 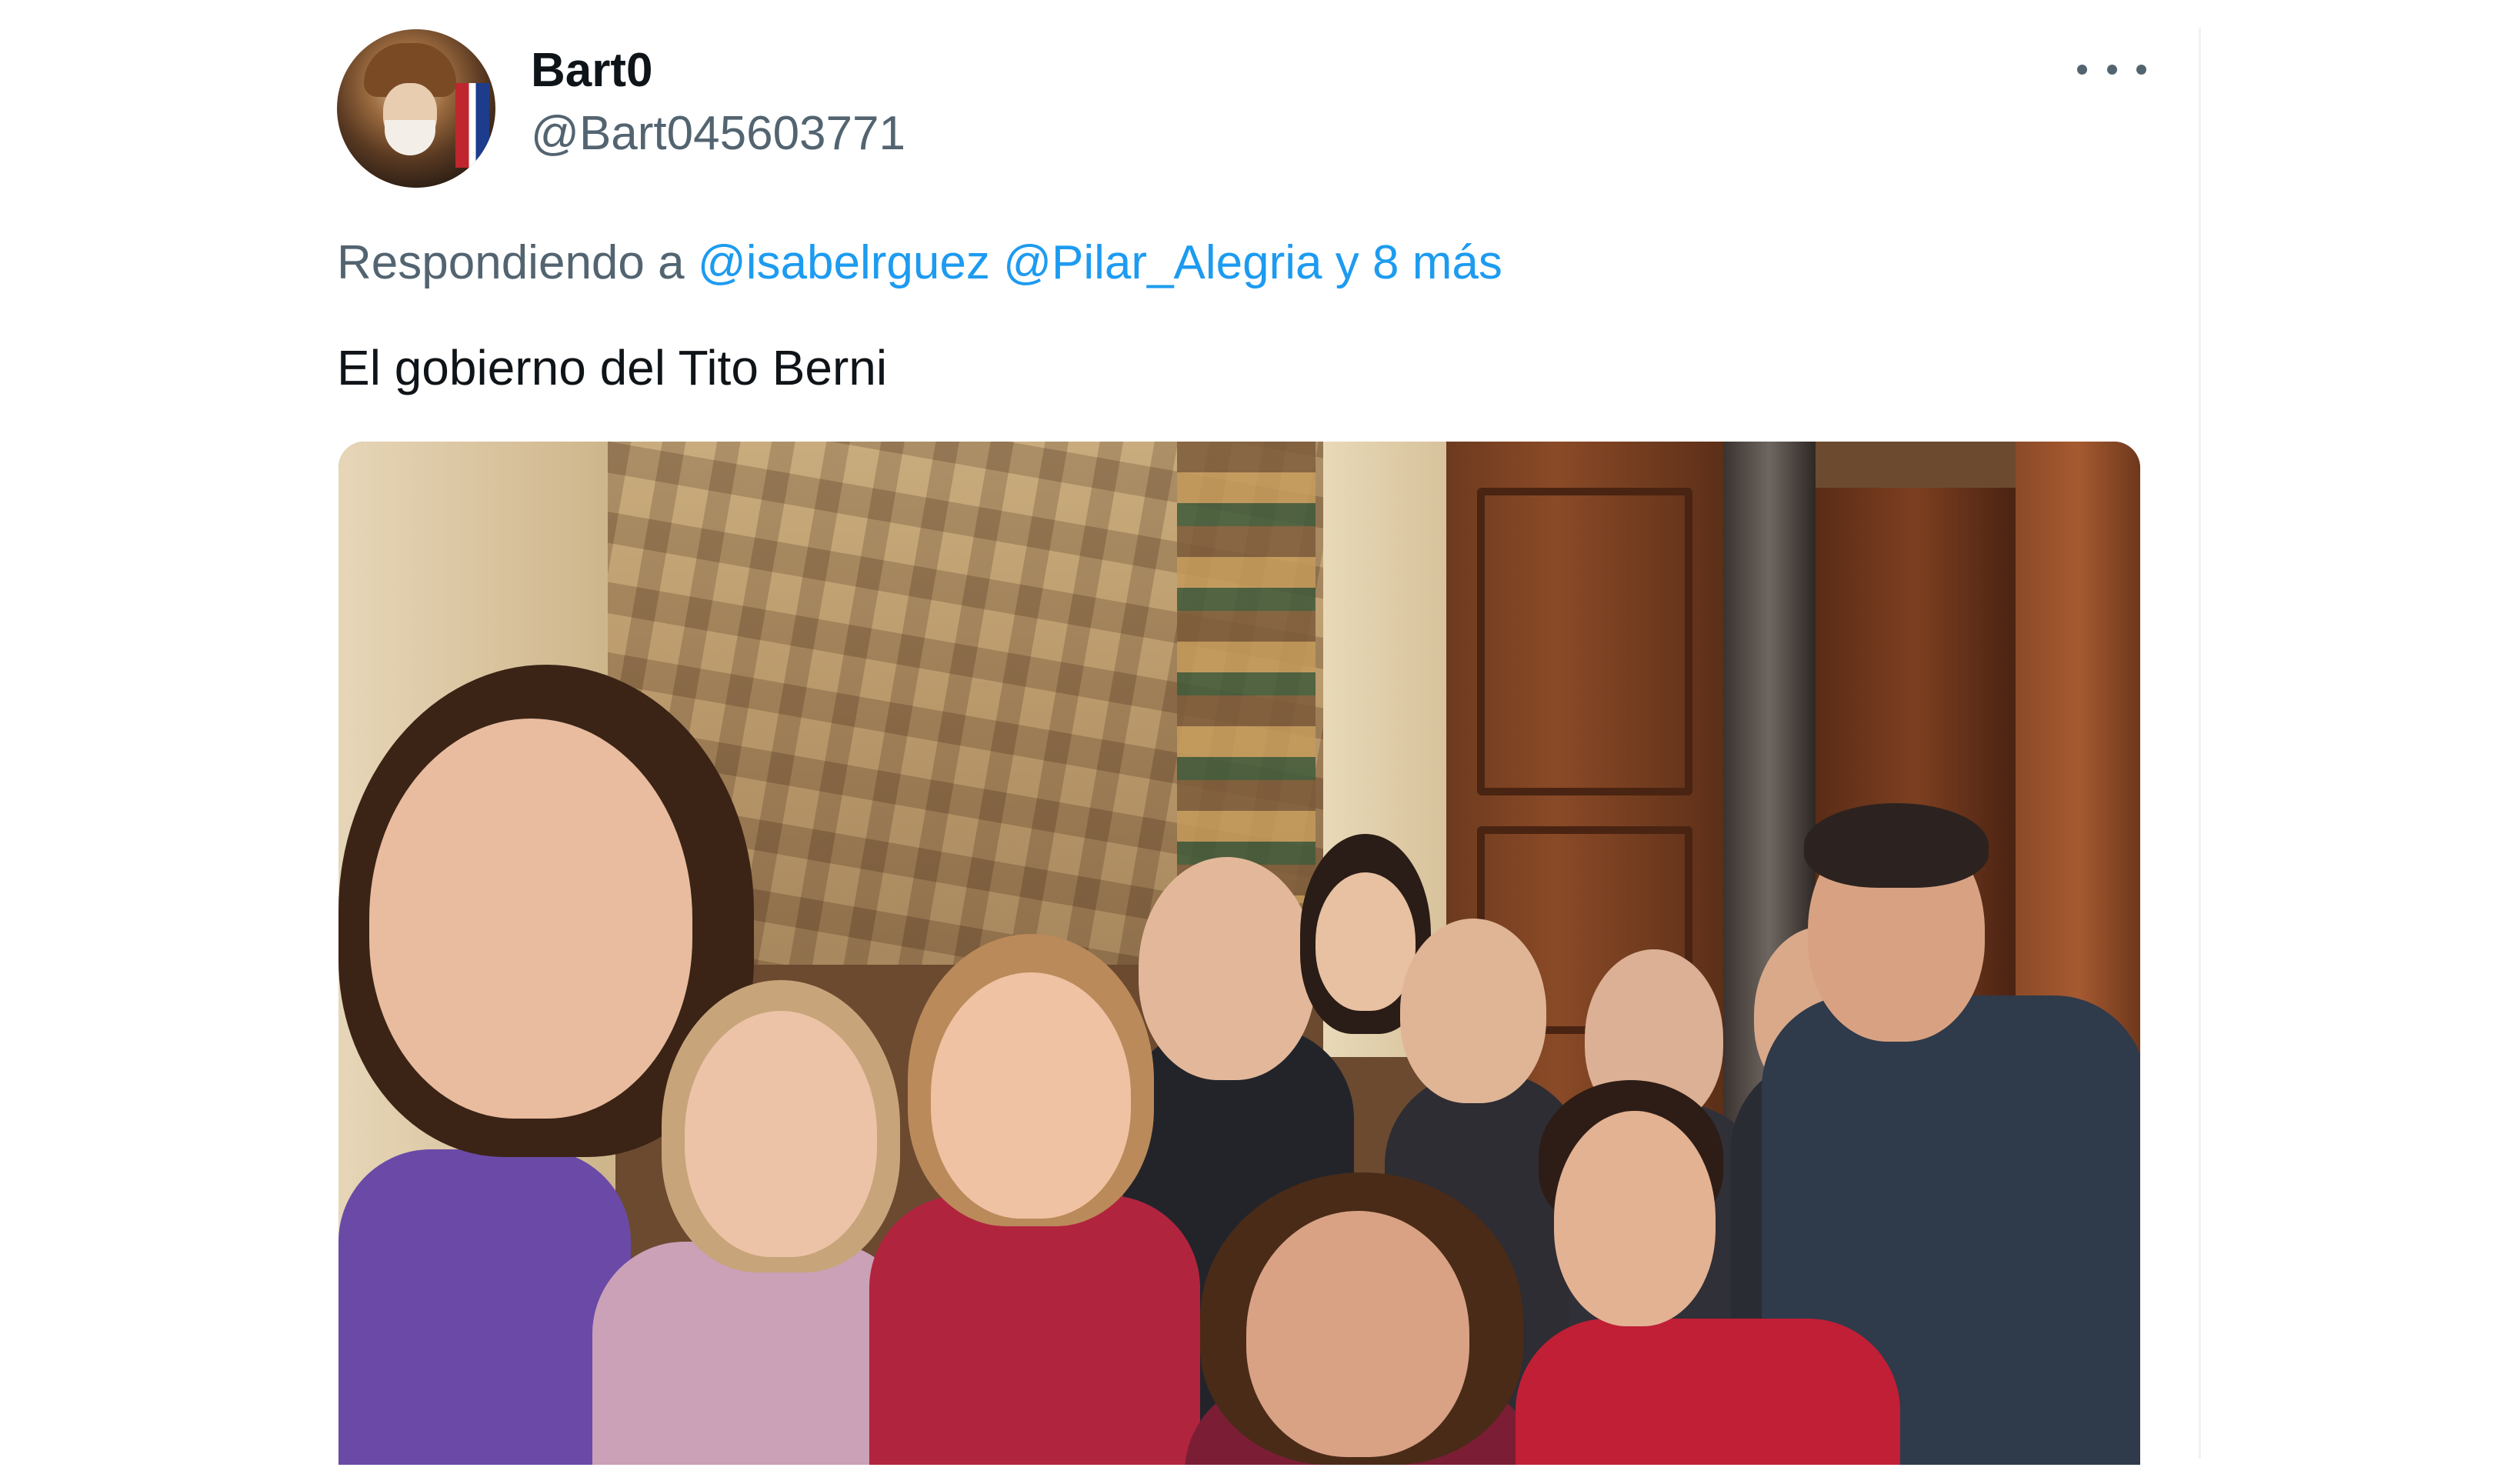 What do you see at coordinates (592, 71) in the screenshot?
I see `author-name: Bart0` at bounding box center [592, 71].